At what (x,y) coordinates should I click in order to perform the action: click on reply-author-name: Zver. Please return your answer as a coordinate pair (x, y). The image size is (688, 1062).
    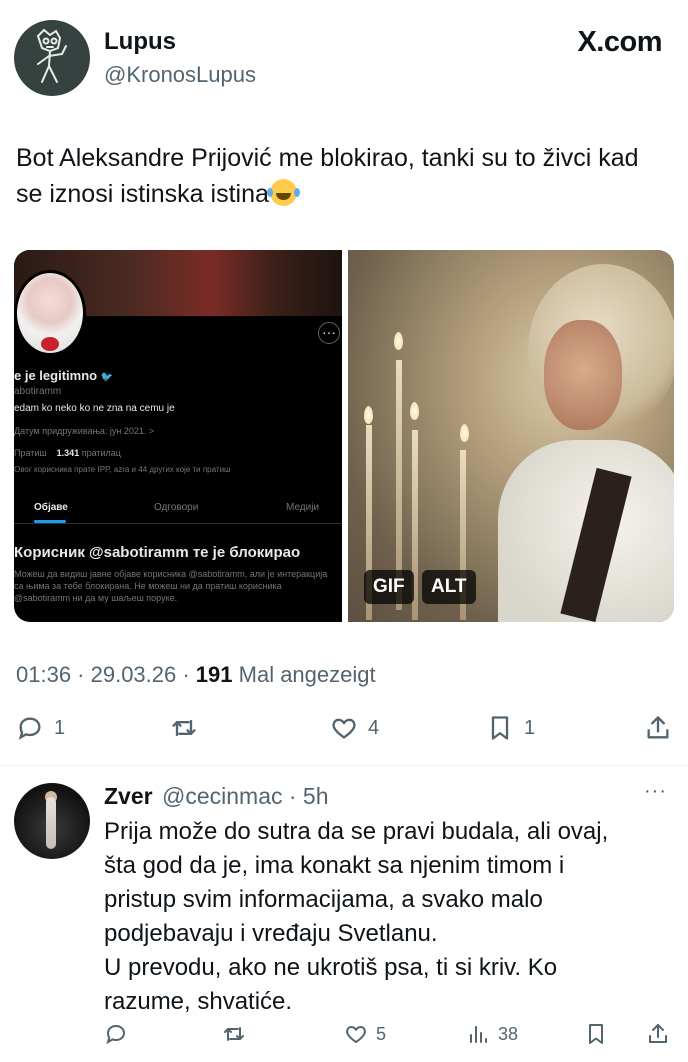
    Looking at the image, I should click on (128, 796).